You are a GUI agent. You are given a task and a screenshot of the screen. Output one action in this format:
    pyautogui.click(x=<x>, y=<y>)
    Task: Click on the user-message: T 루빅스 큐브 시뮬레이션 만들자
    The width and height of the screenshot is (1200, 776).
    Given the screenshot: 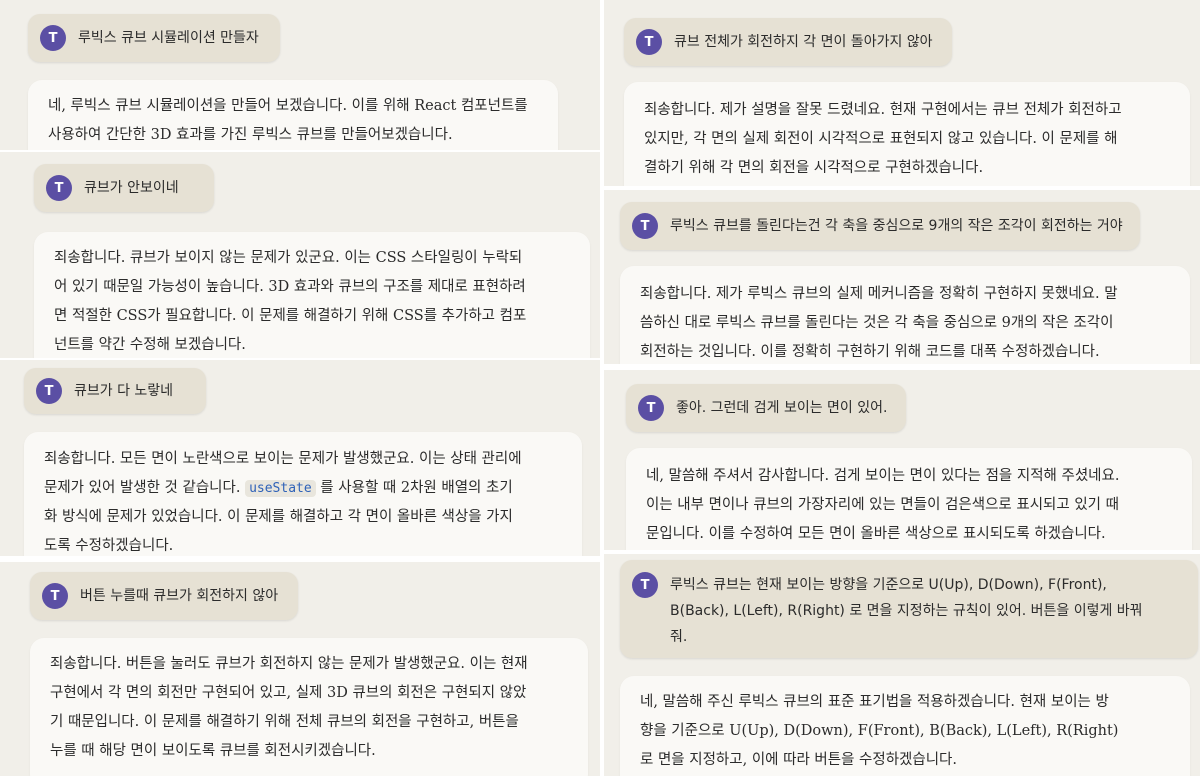 What is the action you would take?
    pyautogui.click(x=154, y=38)
    